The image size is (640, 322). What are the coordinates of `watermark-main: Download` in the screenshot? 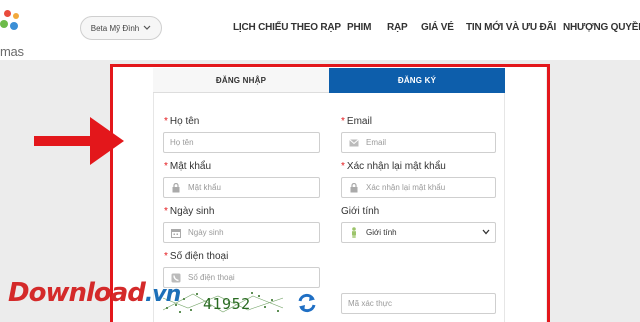 It's located at (77, 293).